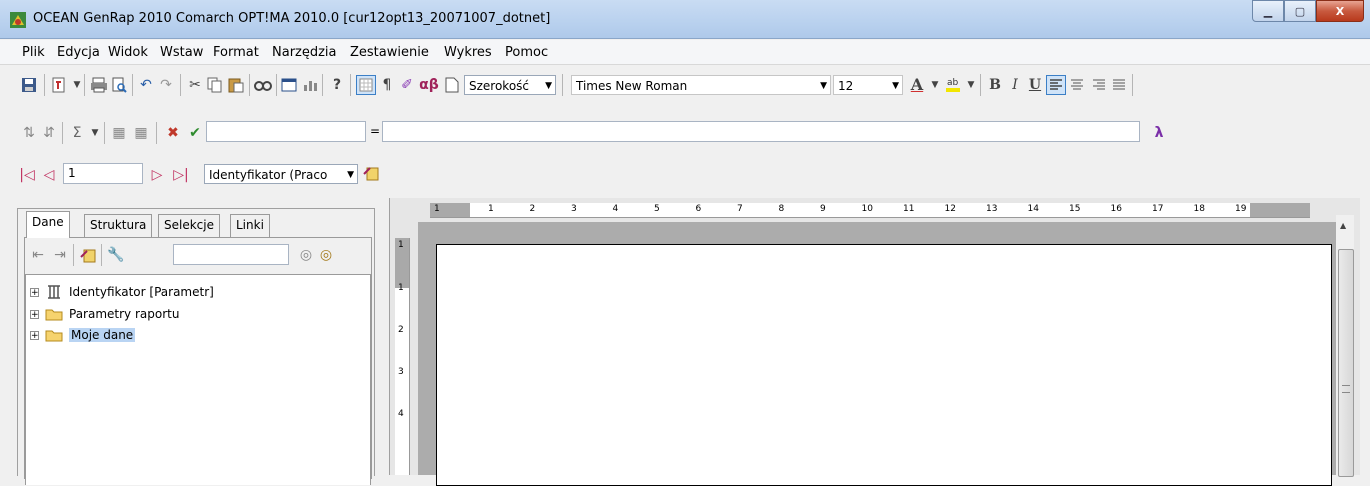 This screenshot has width=1370, height=486. Describe the element at coordinates (1099, 85) in the screenshot. I see `align-right-icon` at that location.